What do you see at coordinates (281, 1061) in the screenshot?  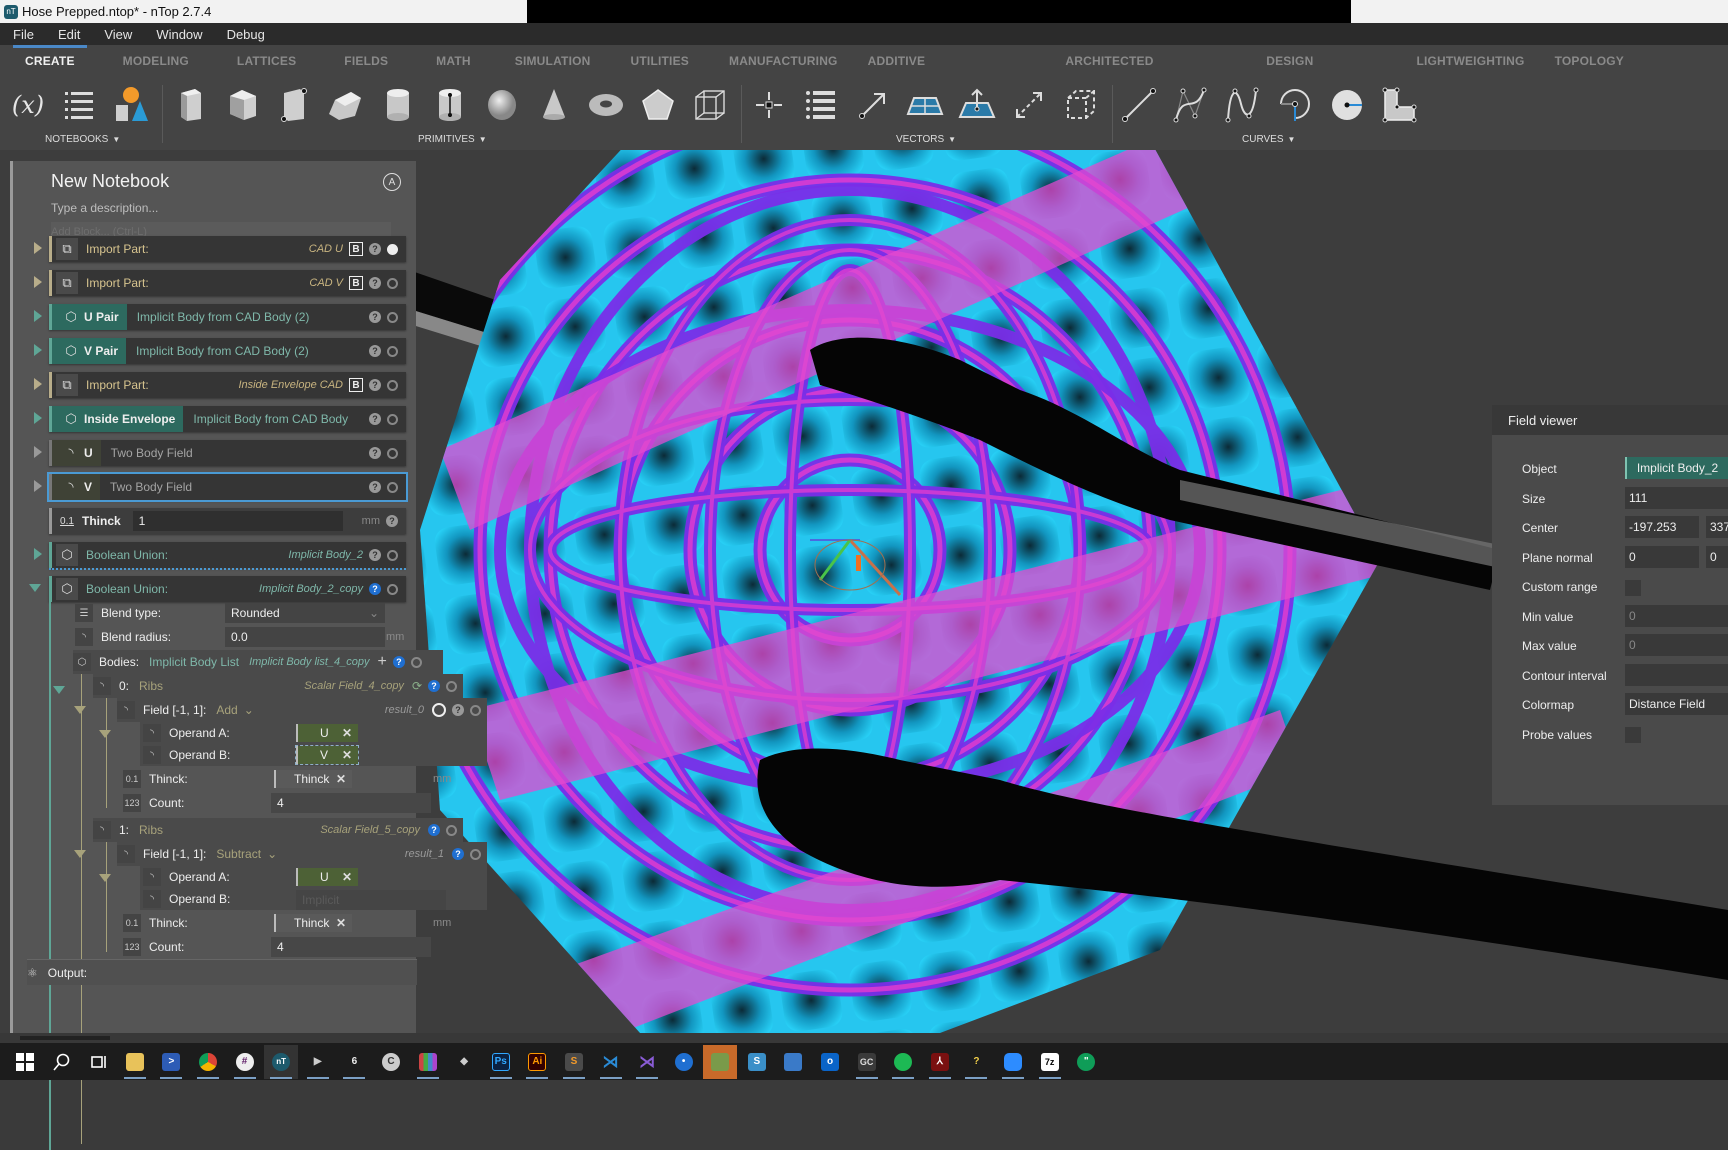 I see `ntop-icon: nT` at bounding box center [281, 1061].